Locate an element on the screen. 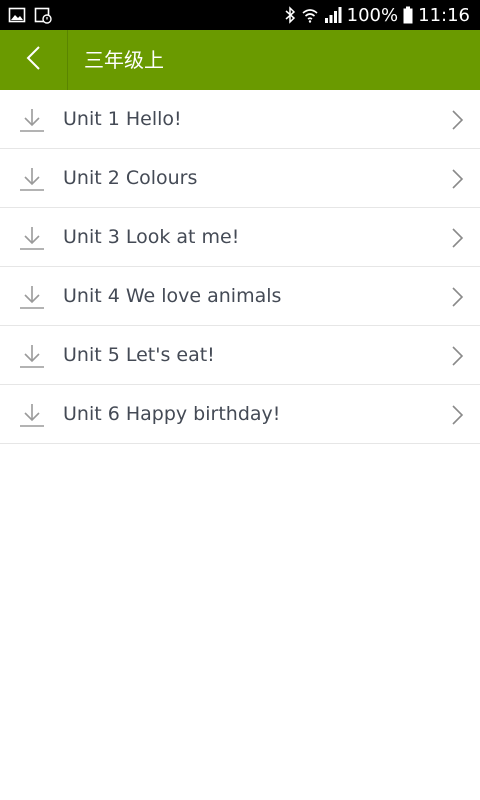 This screenshot has width=480, height=800. list-item-unit-1: Unit 1 Hello! is located at coordinates (240, 119).